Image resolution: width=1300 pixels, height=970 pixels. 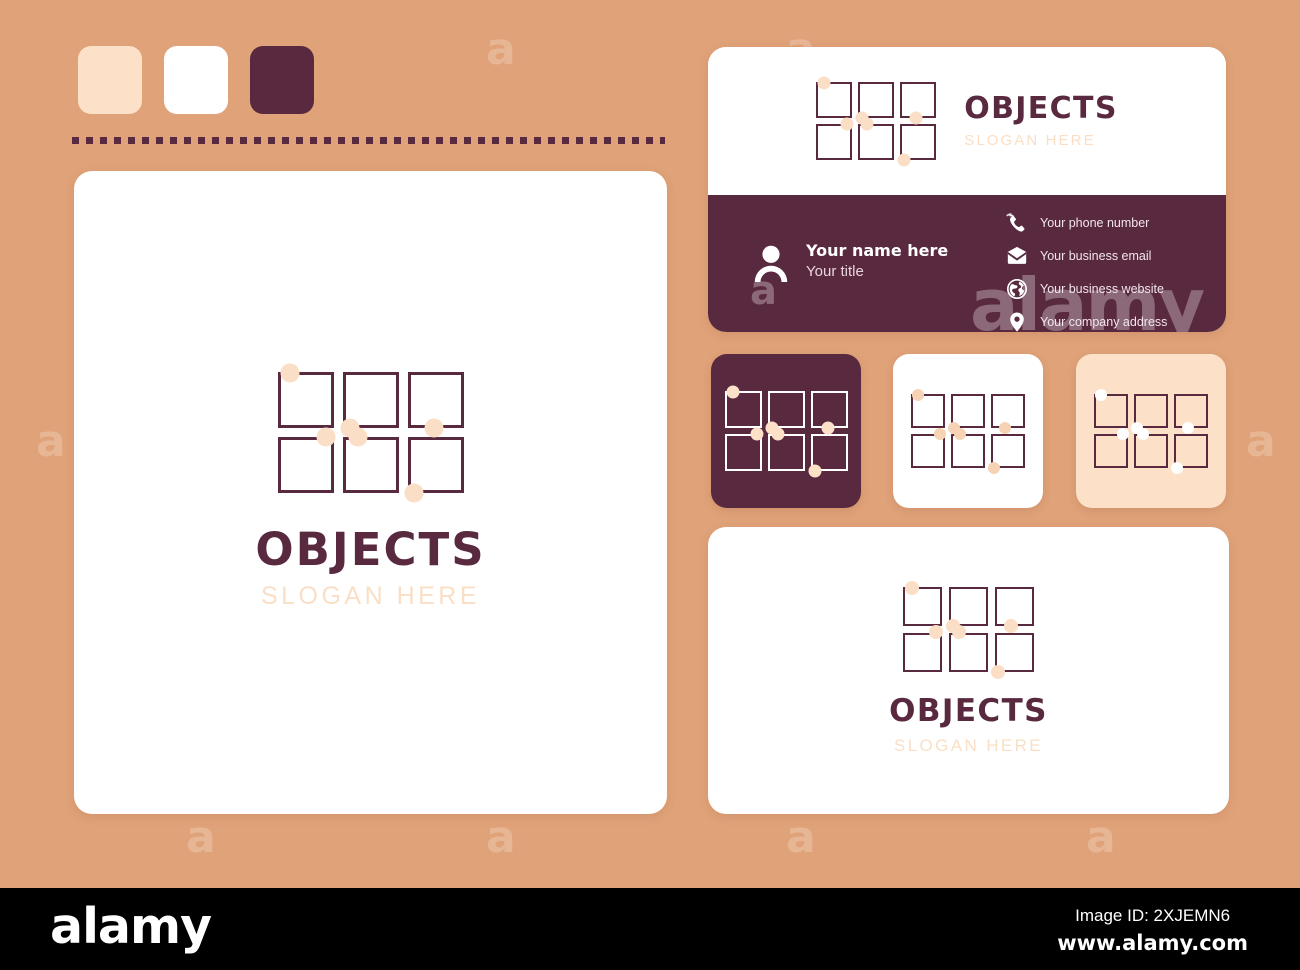 What do you see at coordinates (1104, 322) in the screenshot?
I see `contact-label: Your company address` at bounding box center [1104, 322].